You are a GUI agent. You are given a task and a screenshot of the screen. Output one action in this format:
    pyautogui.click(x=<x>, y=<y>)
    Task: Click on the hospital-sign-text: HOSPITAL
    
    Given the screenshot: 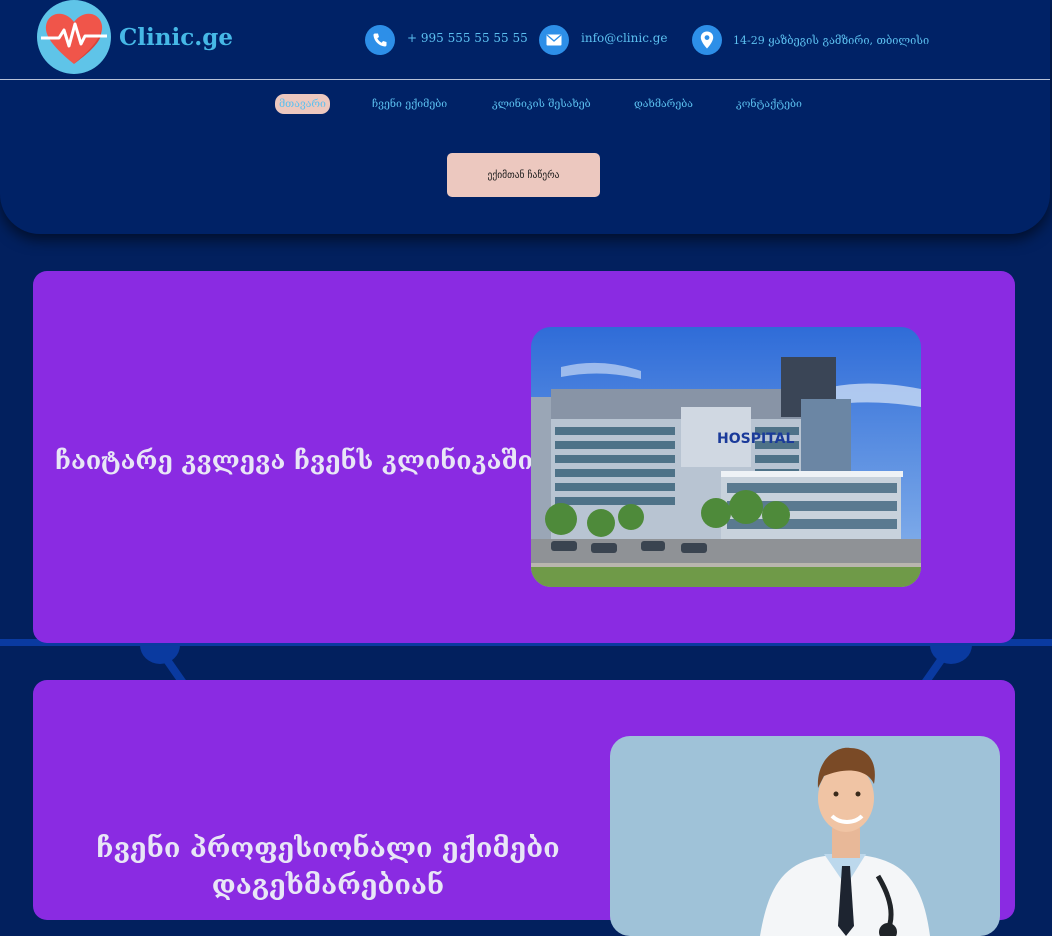 What is the action you would take?
    pyautogui.click(x=755, y=439)
    